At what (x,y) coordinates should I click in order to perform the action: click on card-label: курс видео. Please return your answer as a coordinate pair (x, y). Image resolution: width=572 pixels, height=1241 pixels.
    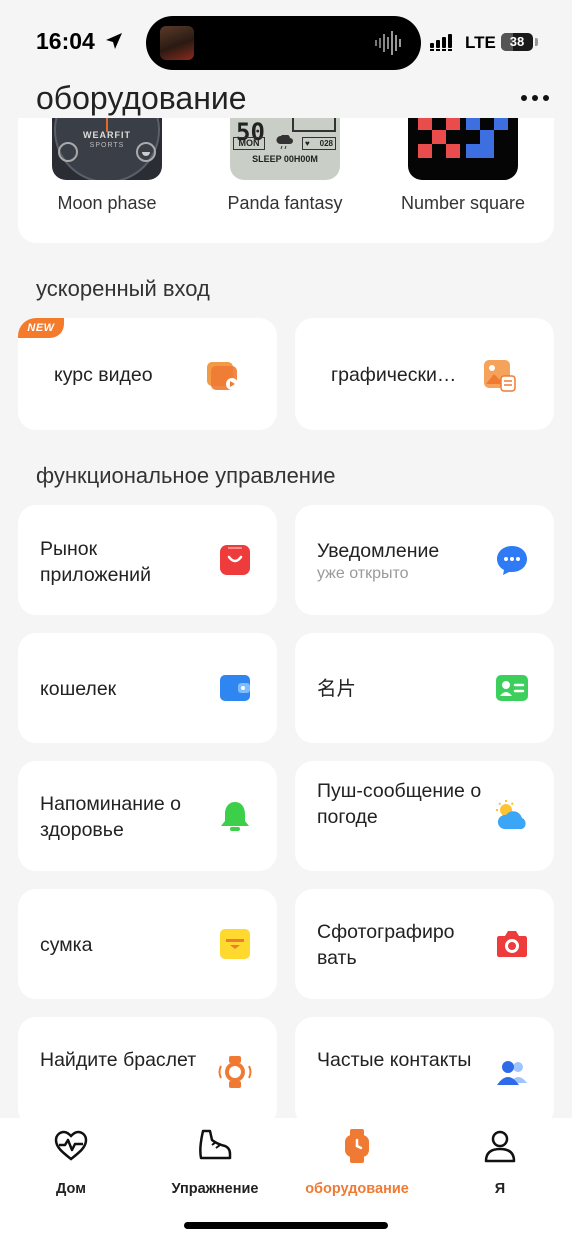
    Looking at the image, I should click on (103, 375).